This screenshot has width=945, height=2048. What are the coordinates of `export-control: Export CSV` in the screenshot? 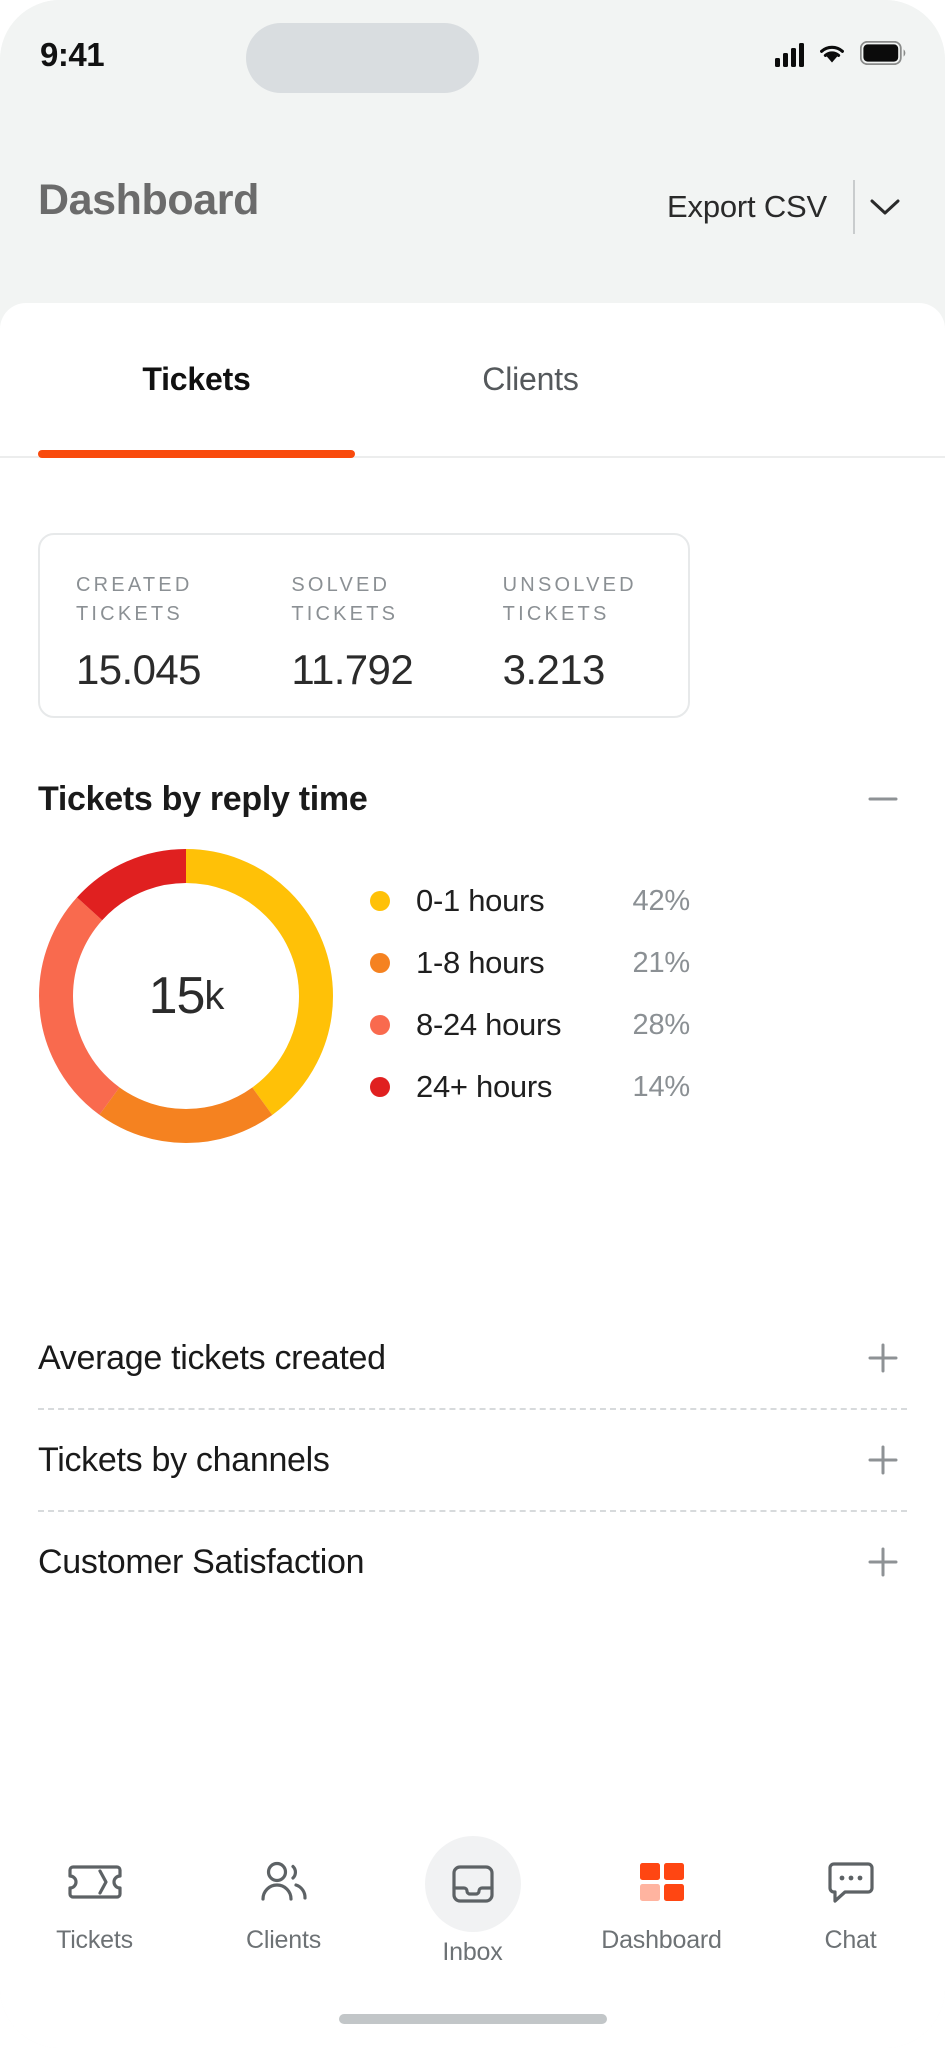 It's located at (791, 207).